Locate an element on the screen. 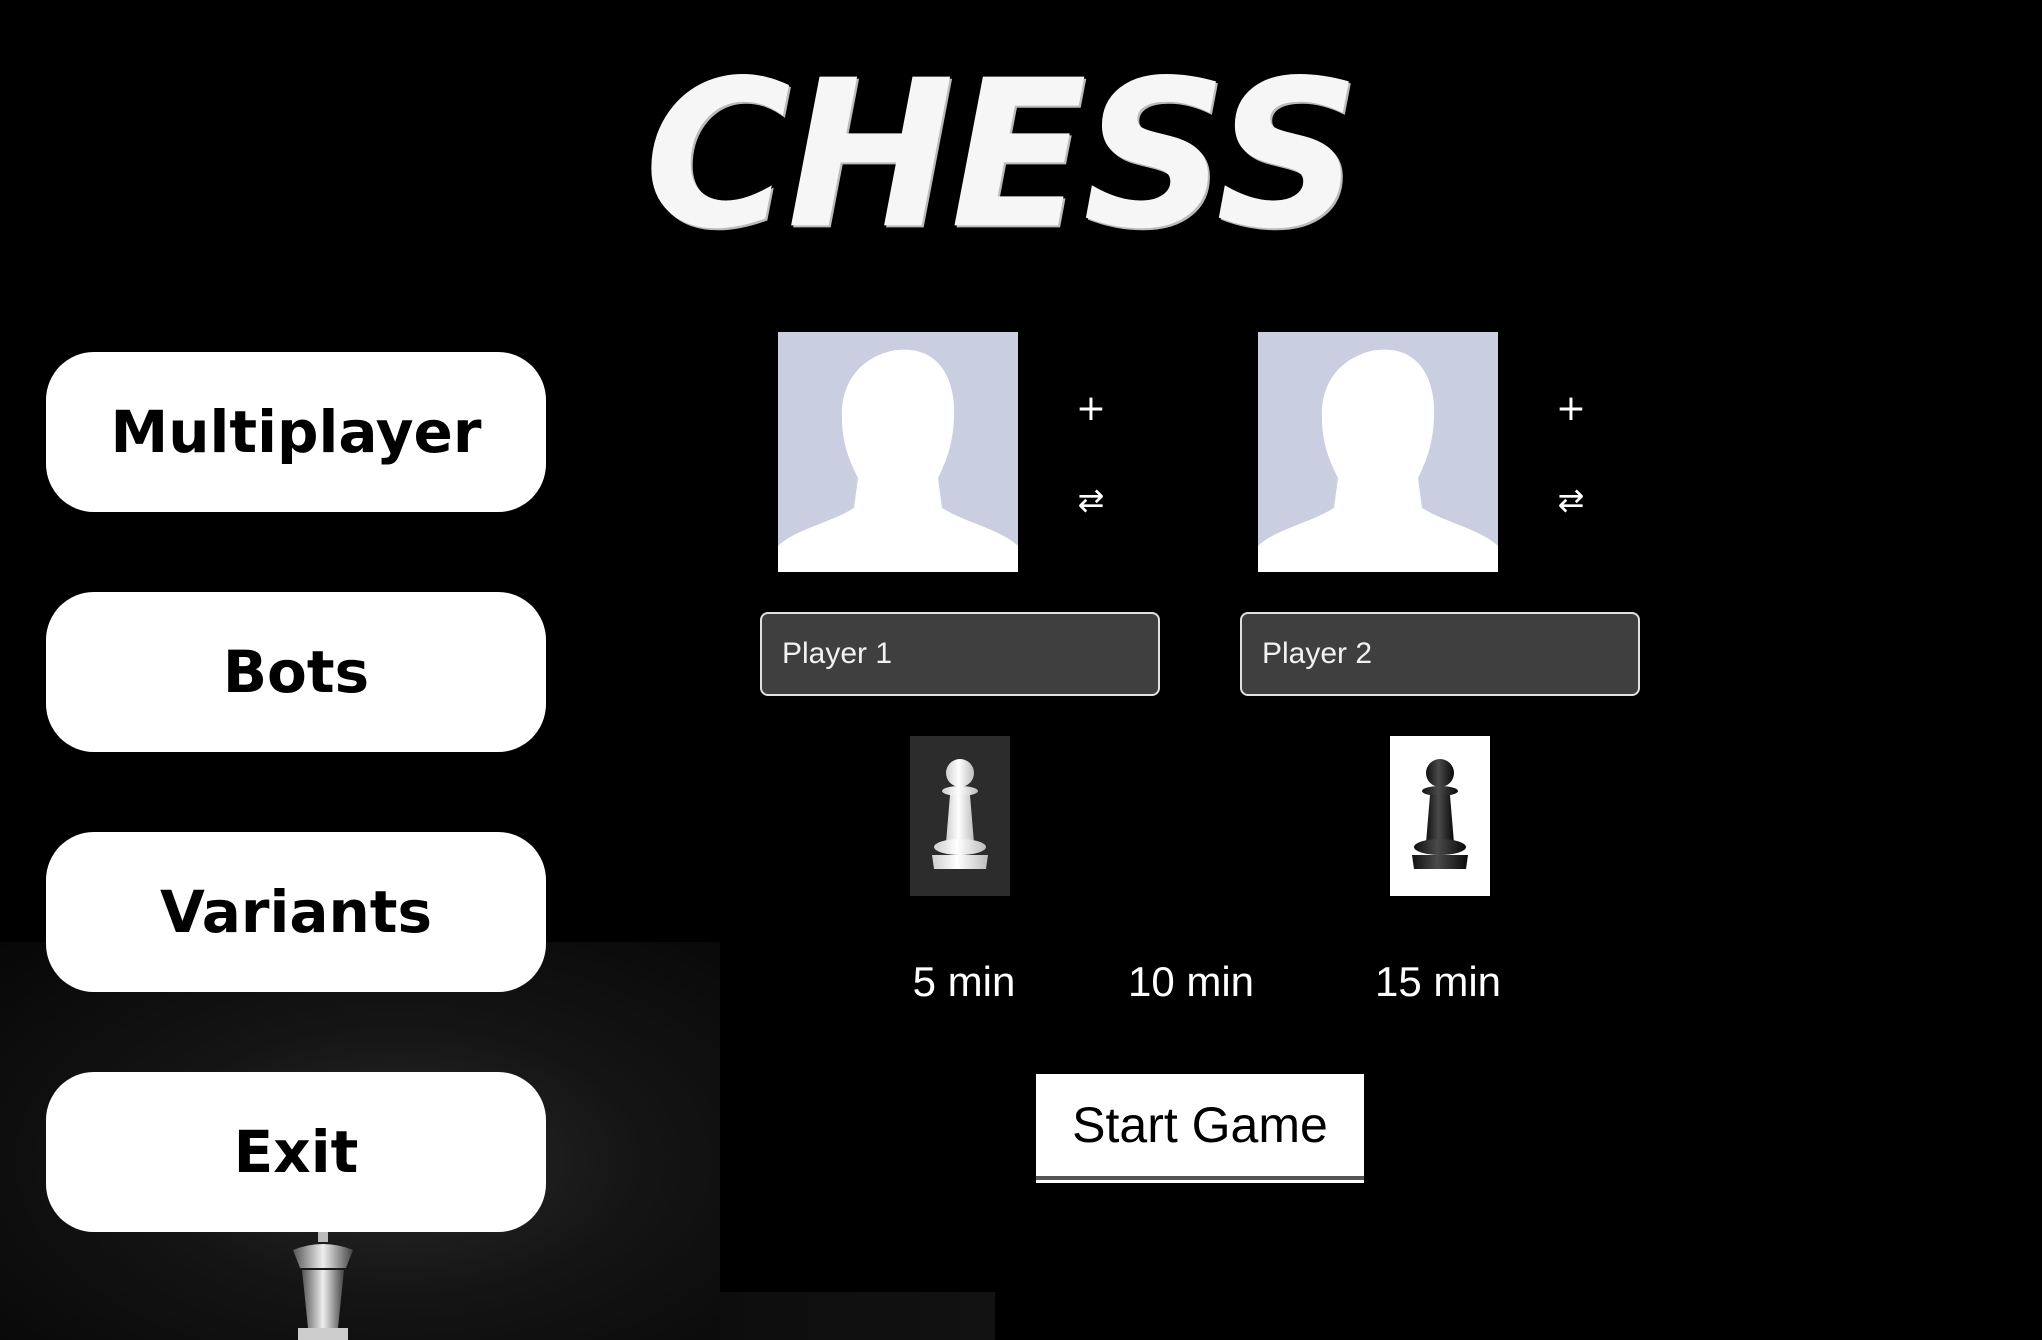  player-2-avatar is located at coordinates (1378, 452).